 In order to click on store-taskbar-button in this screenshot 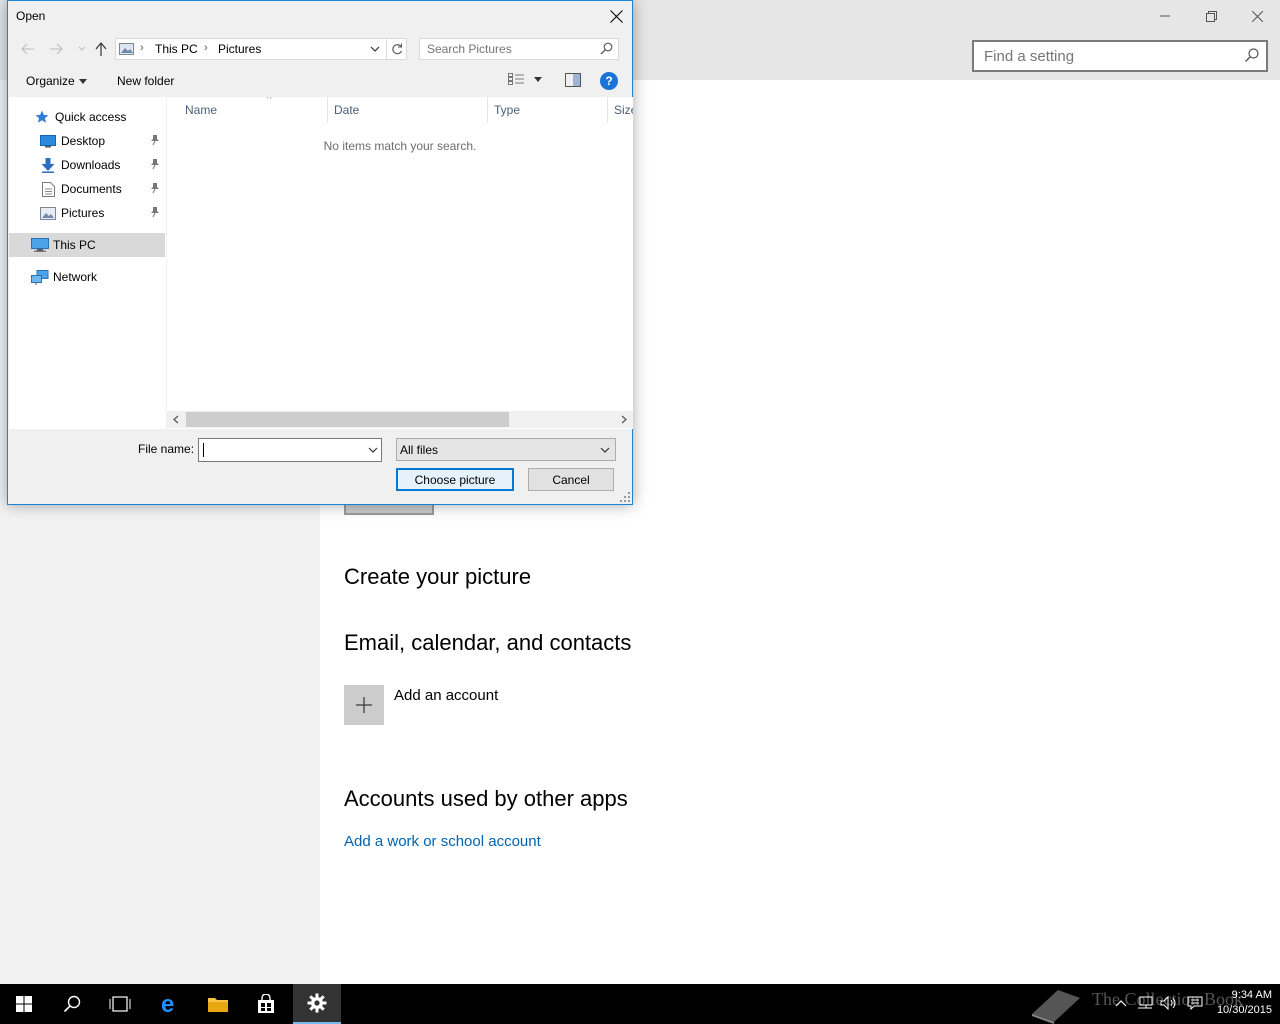, I will do `click(266, 1004)`.